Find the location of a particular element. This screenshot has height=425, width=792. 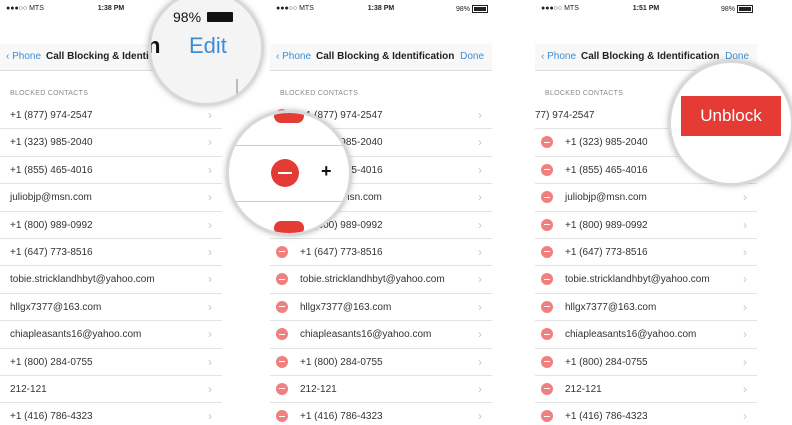

magnifier-unblock: Unblock is located at coordinates (730, 123).